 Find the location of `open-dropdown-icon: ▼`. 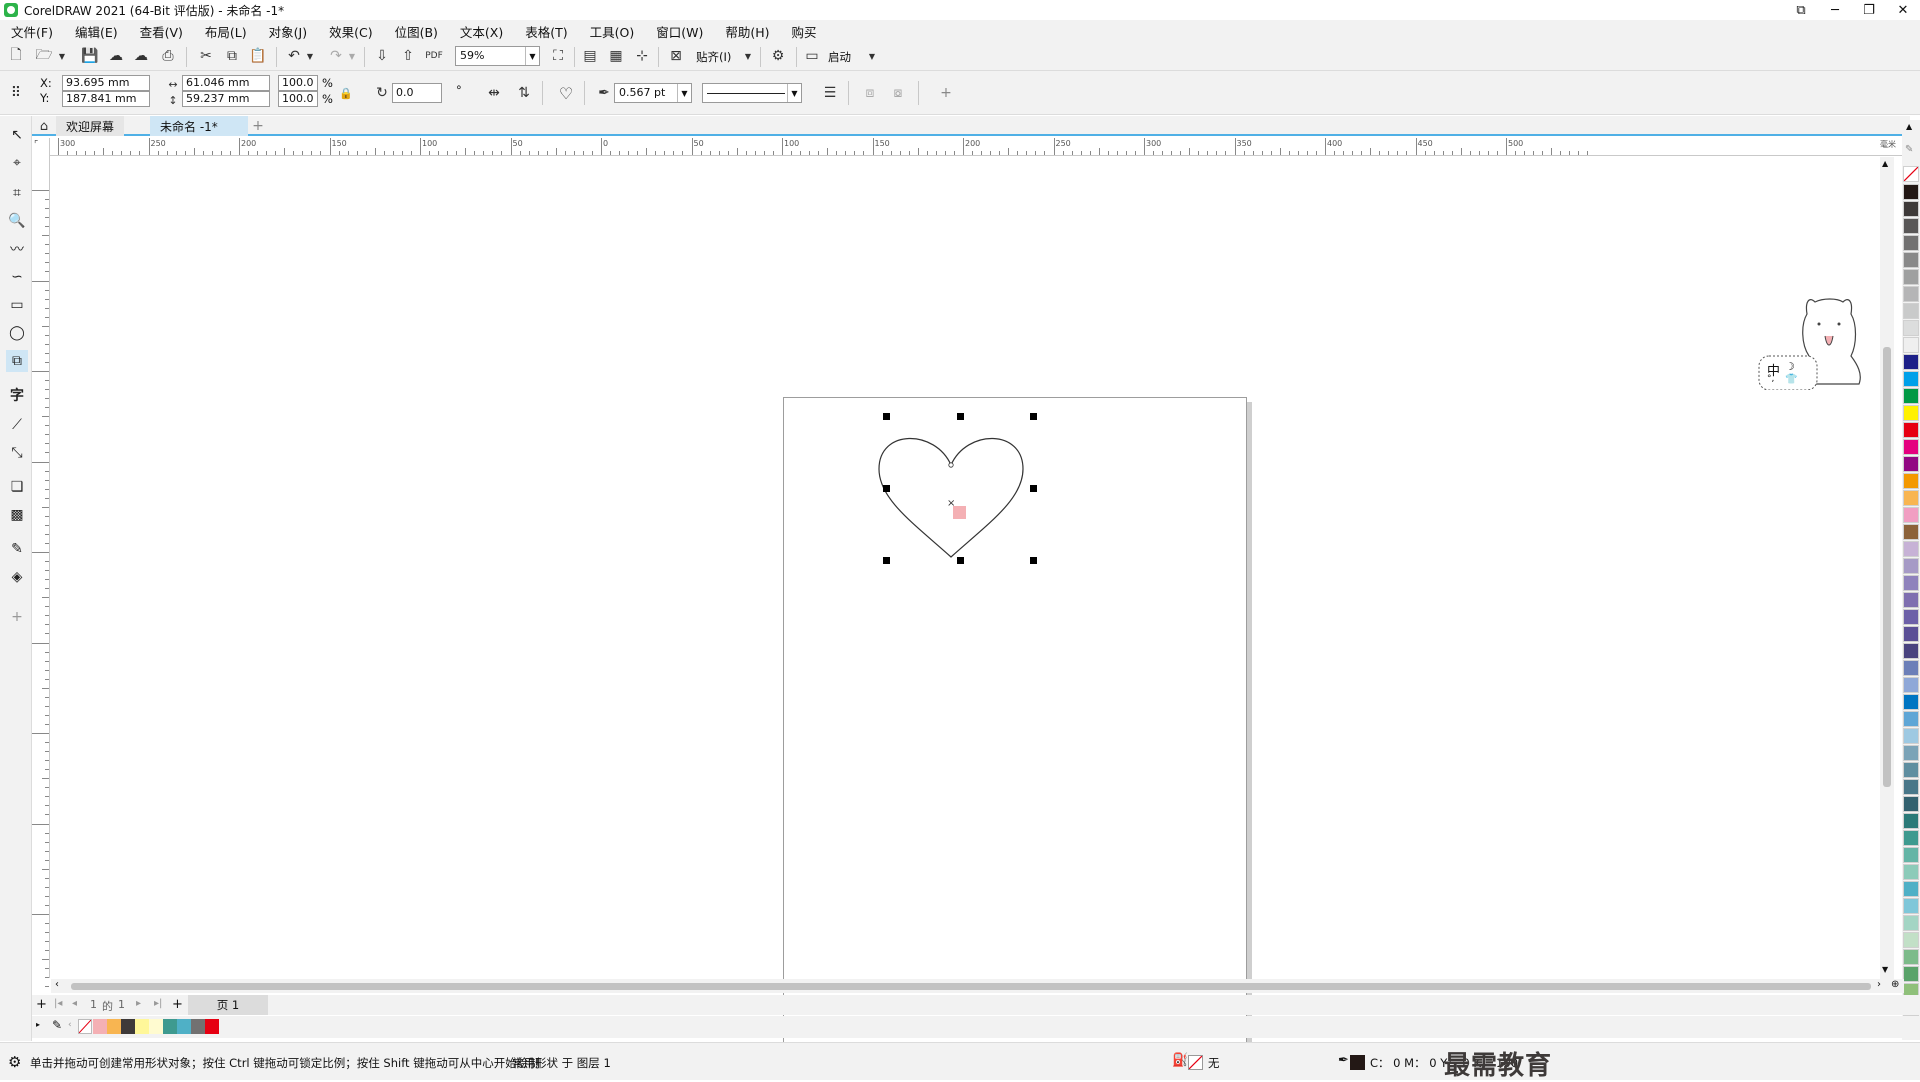

open-dropdown-icon: ▼ is located at coordinates (62, 56).